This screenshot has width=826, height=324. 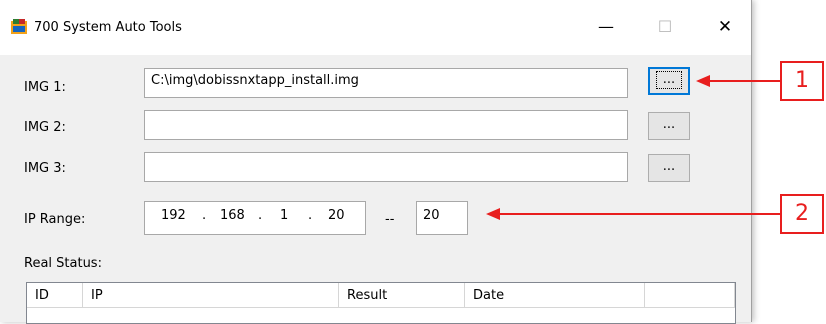 I want to click on callout-number-2: 2, so click(x=802, y=214).